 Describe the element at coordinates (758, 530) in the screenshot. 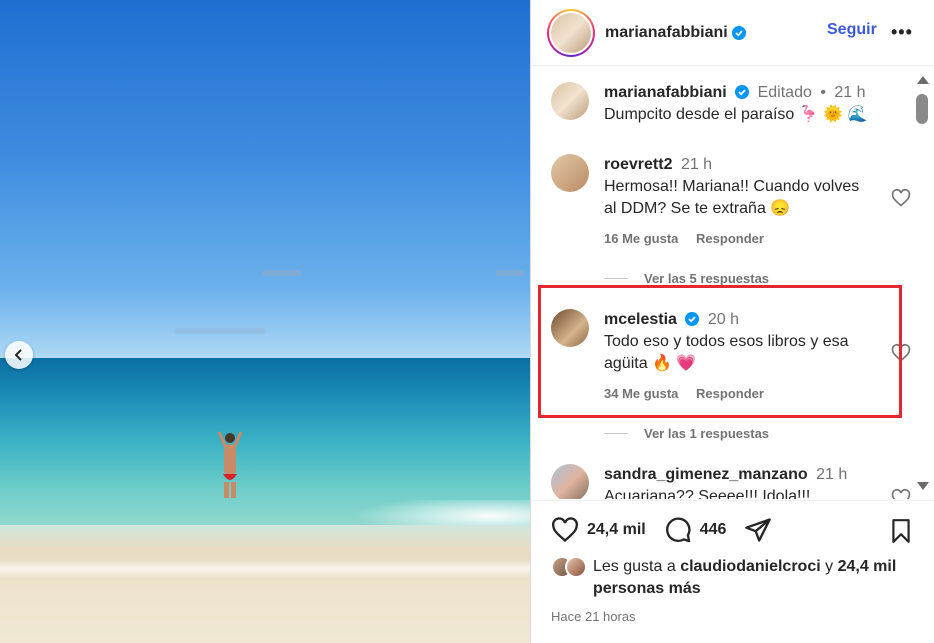

I see `share-icon` at that location.